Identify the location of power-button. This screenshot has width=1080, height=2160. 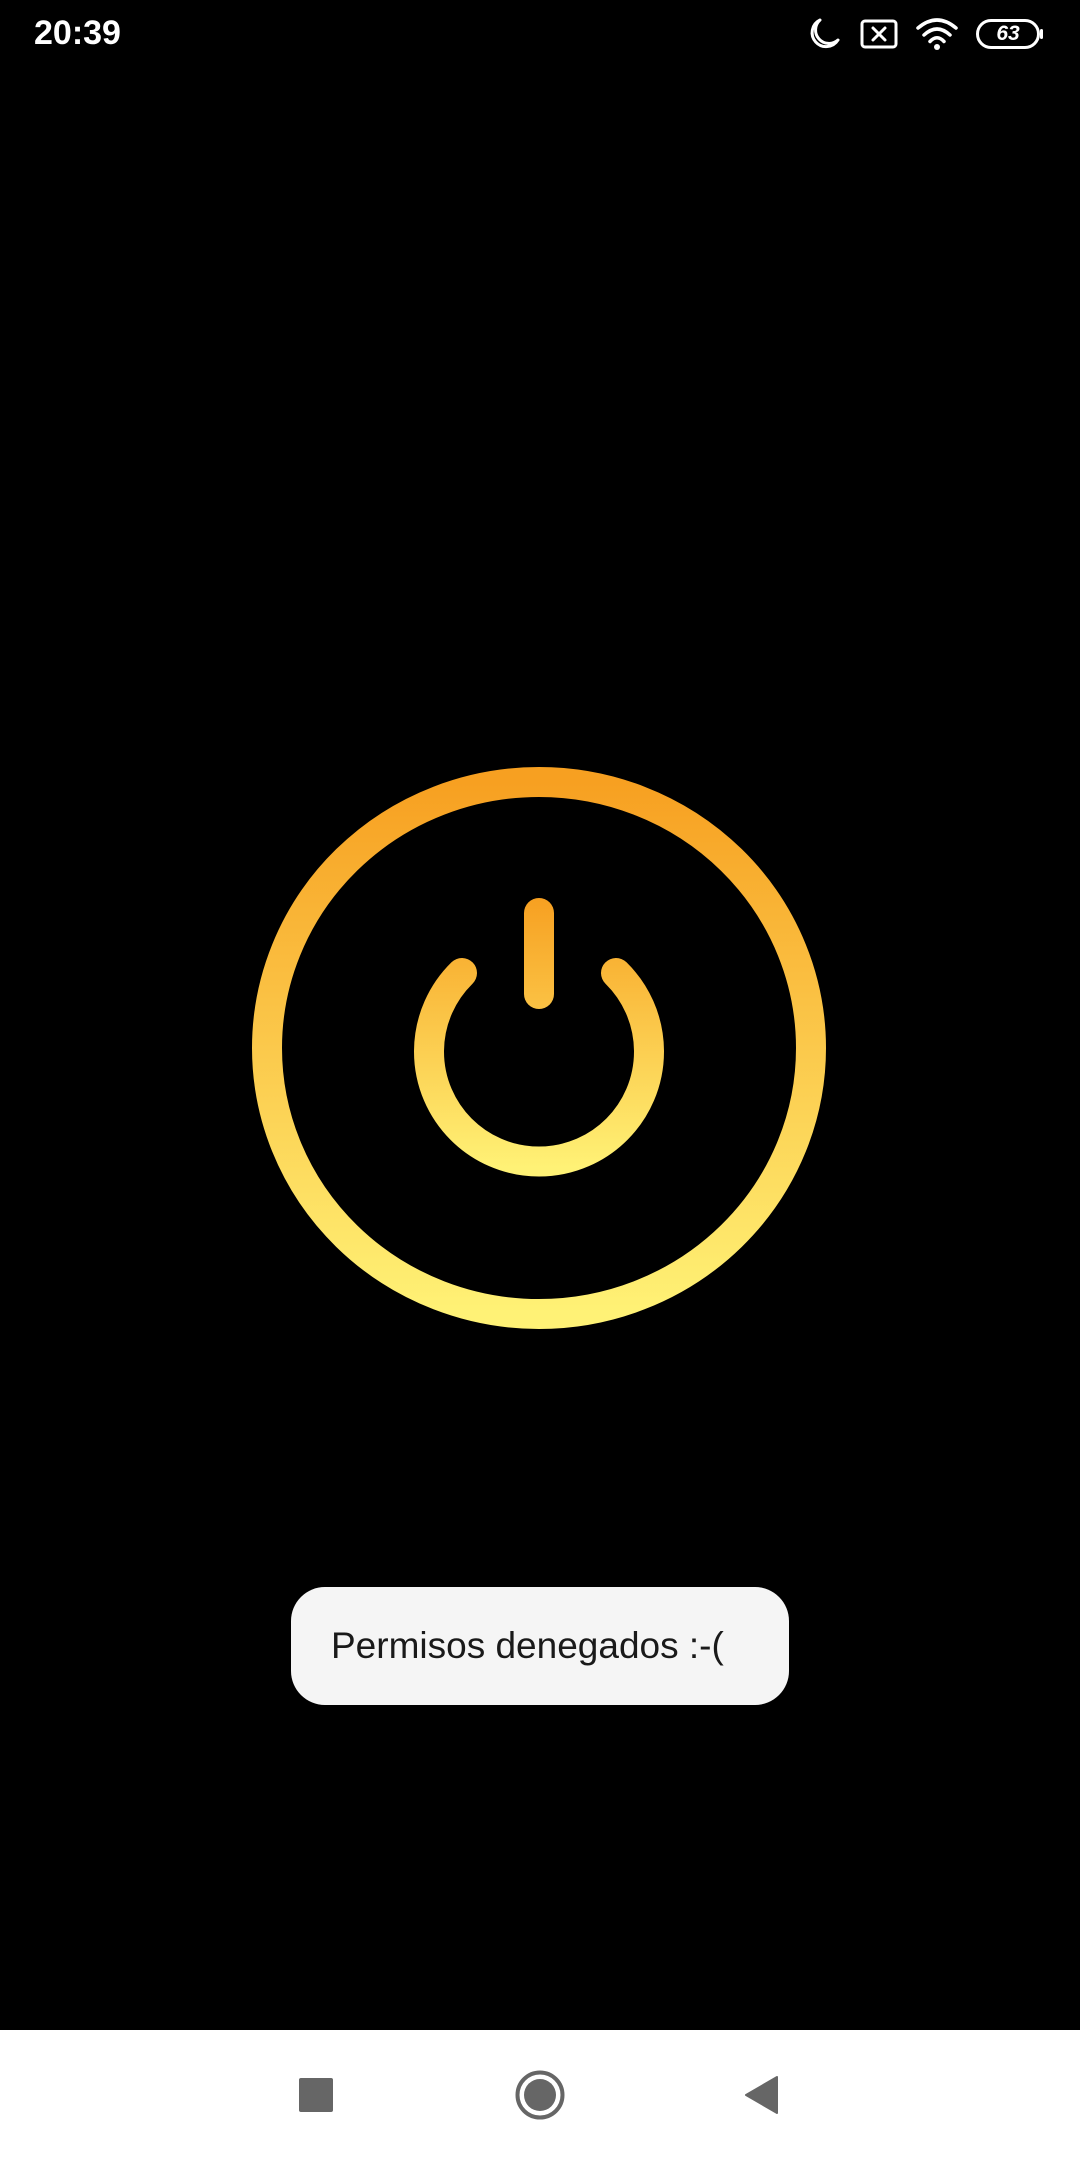
(539, 1048).